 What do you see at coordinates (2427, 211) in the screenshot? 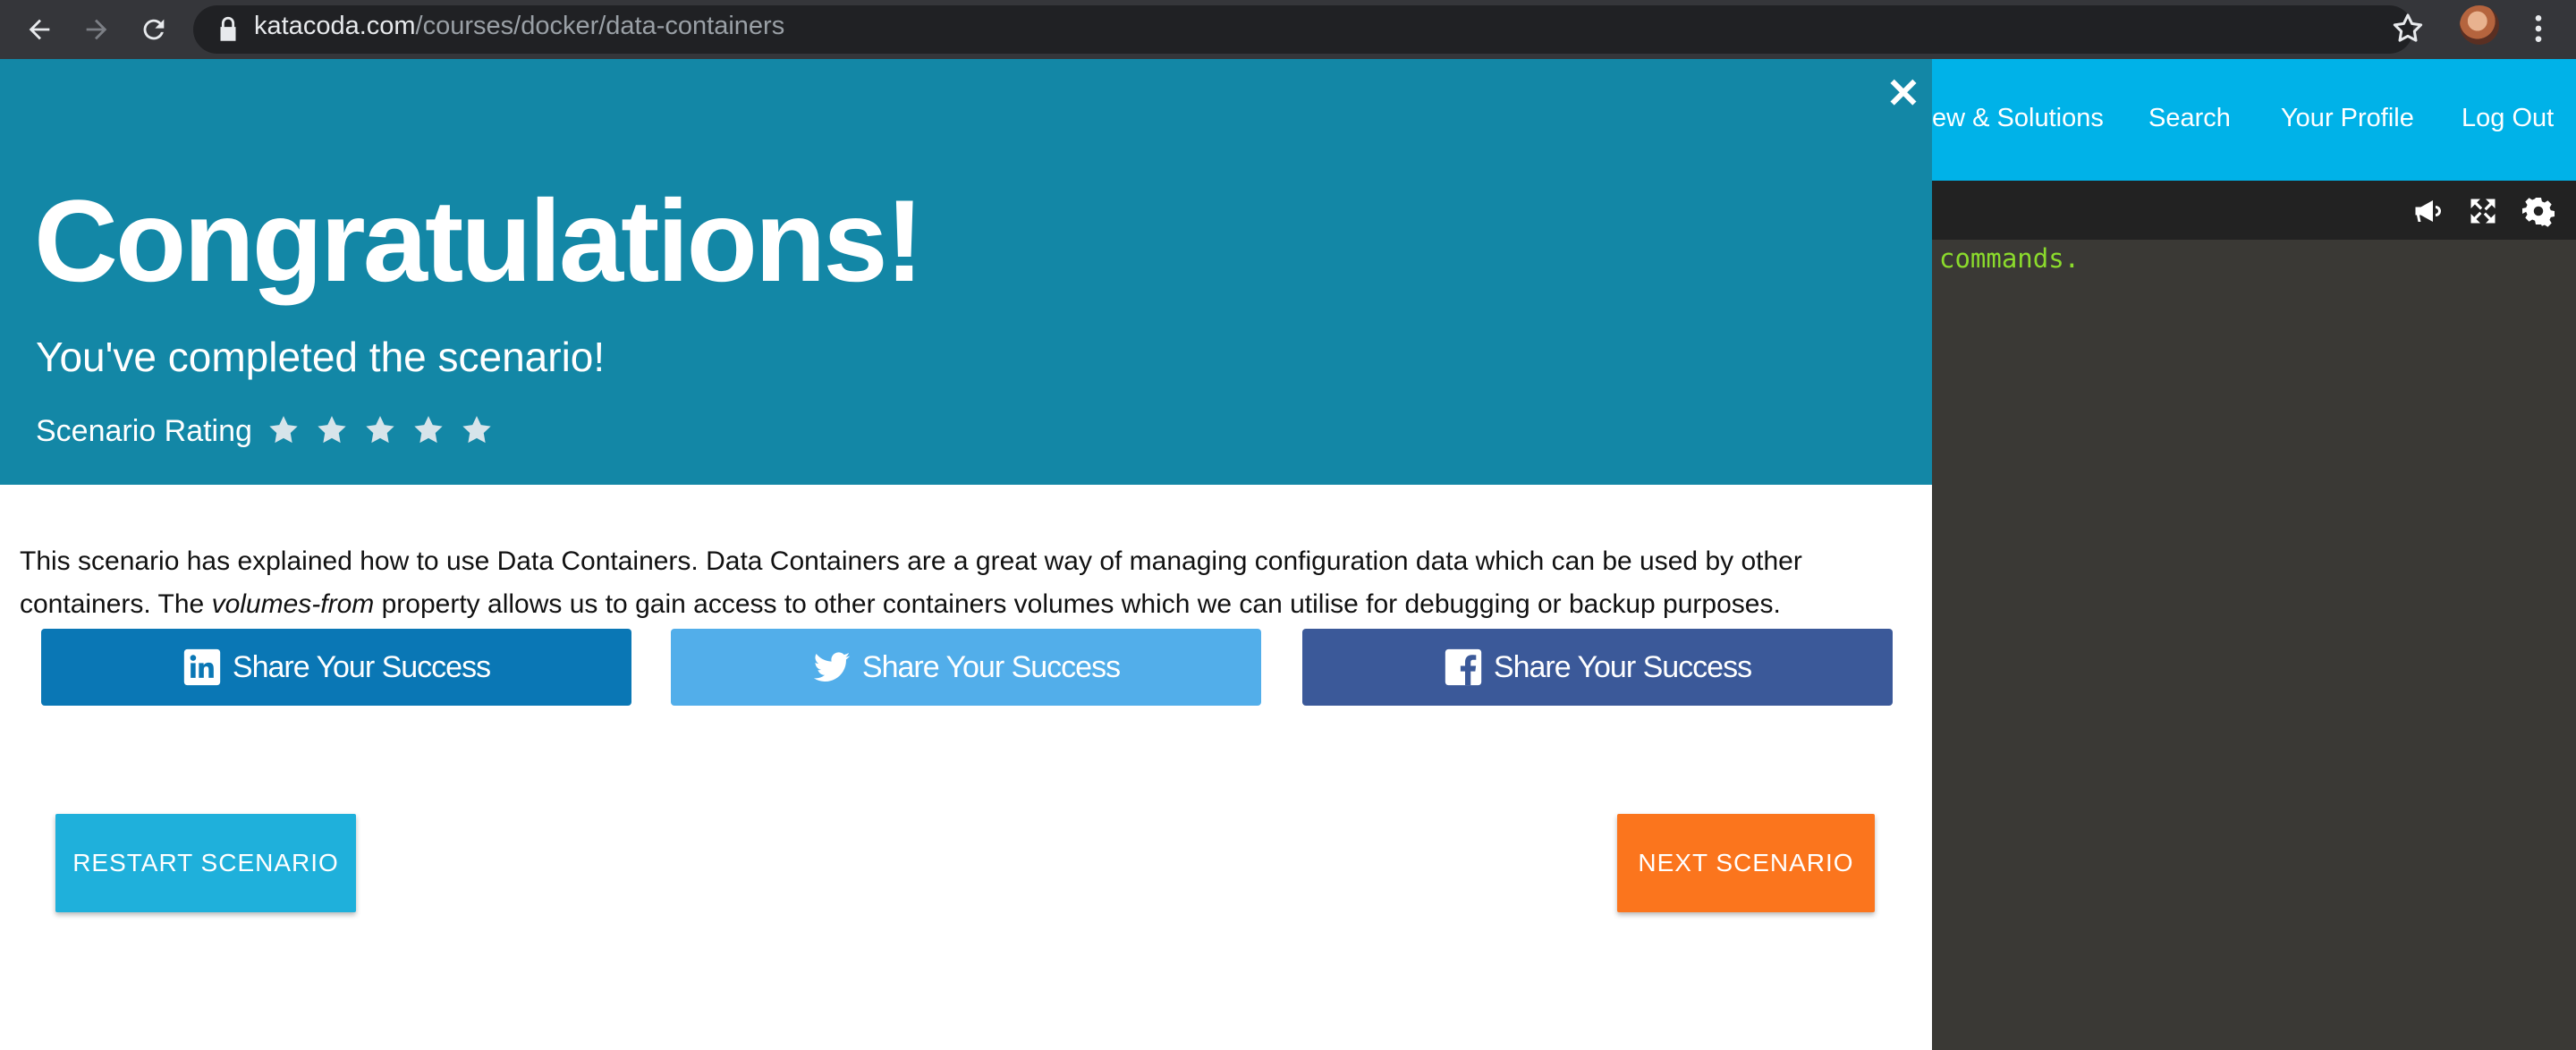
I see `megaphone-icon` at bounding box center [2427, 211].